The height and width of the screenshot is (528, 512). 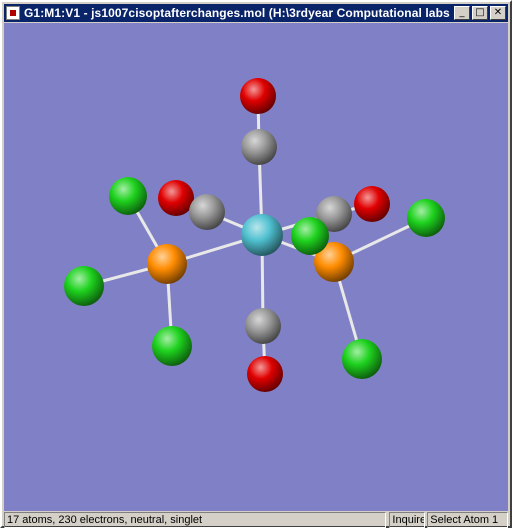 What do you see at coordinates (467, 520) in the screenshot?
I see `status-hint: Select Atom 1` at bounding box center [467, 520].